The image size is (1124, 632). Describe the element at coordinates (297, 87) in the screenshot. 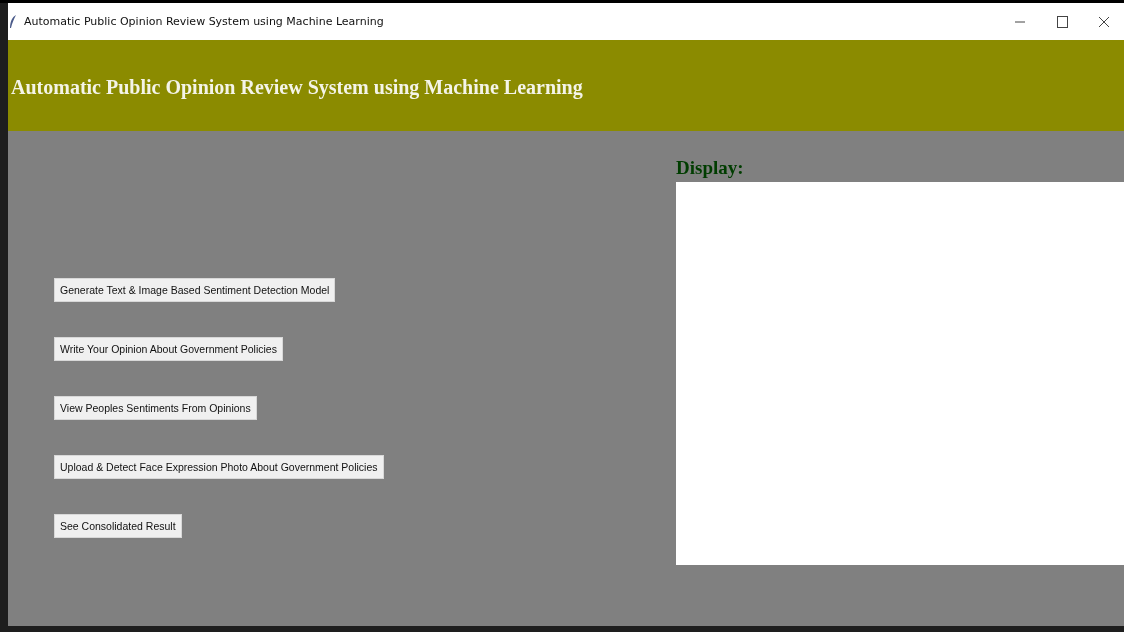

I see `app-title: Automatic Public Opinion Review System using Machine Learning` at that location.